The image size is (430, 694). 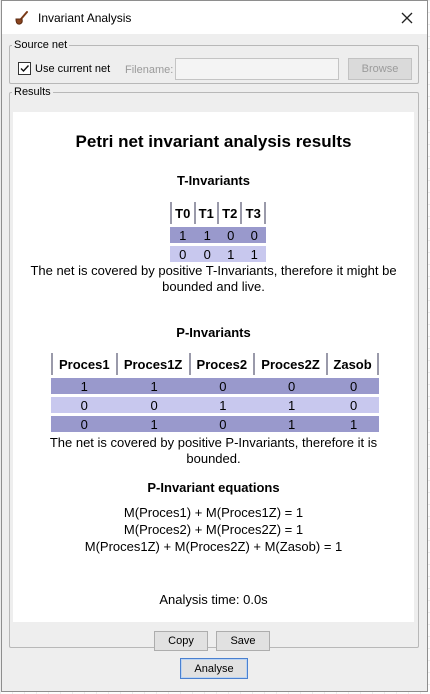 What do you see at coordinates (223, 364) in the screenshot?
I see `table-column-header: Proces2` at bounding box center [223, 364].